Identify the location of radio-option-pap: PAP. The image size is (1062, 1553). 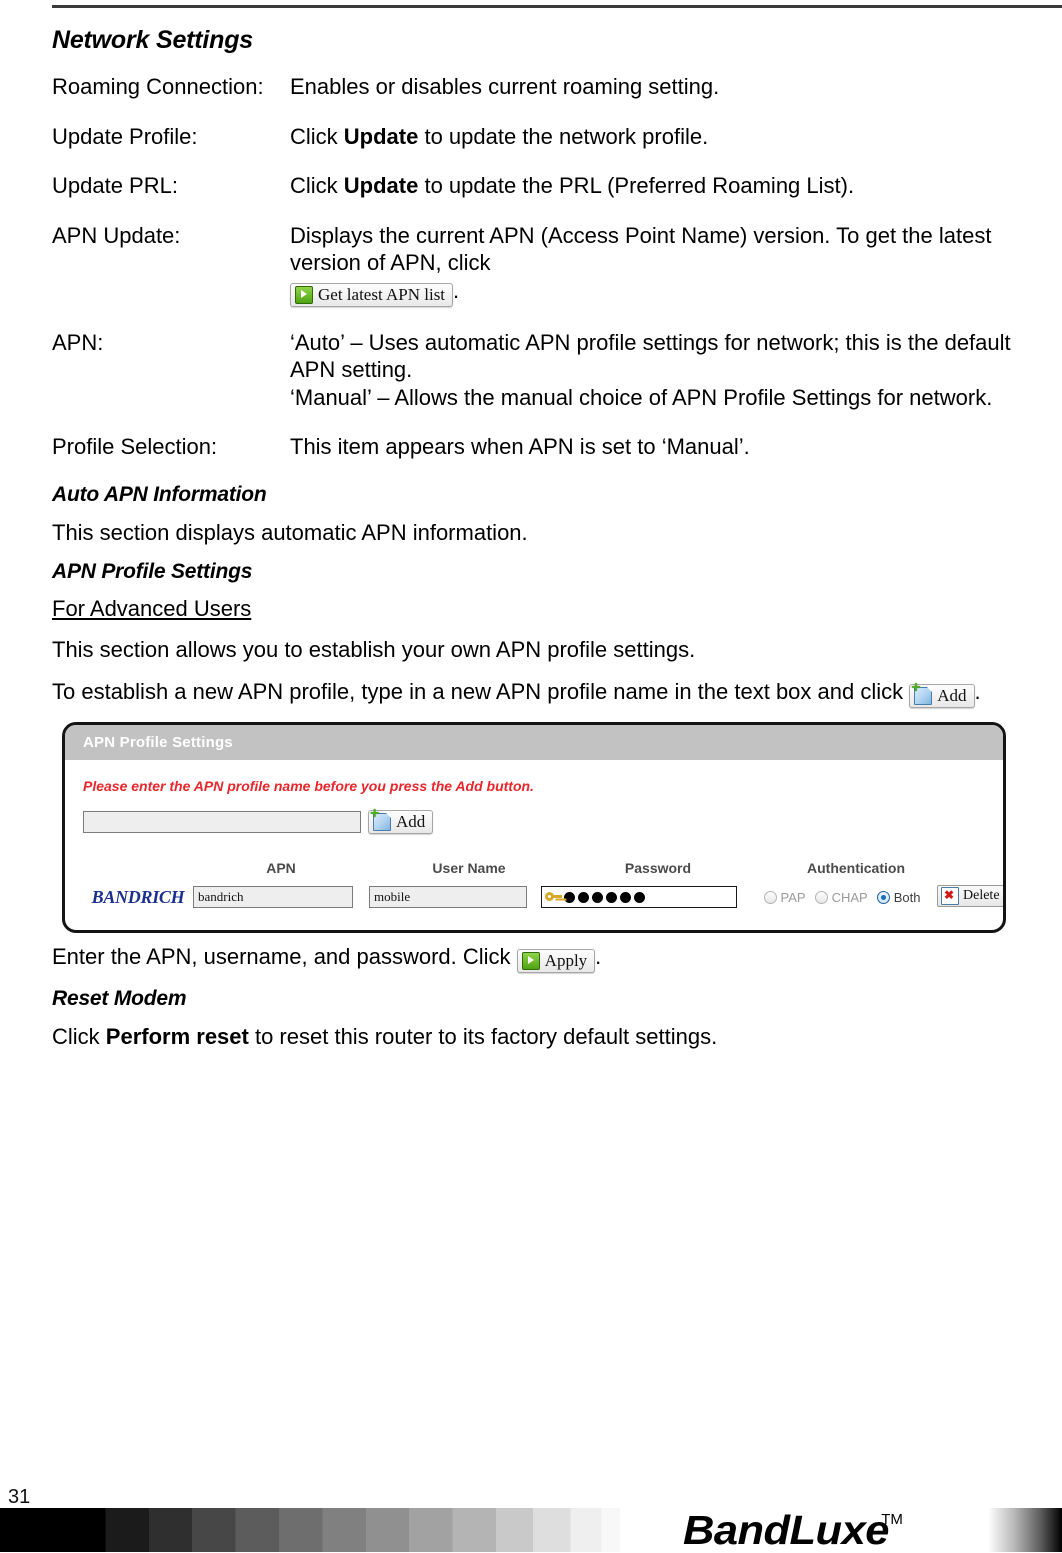
(784, 897).